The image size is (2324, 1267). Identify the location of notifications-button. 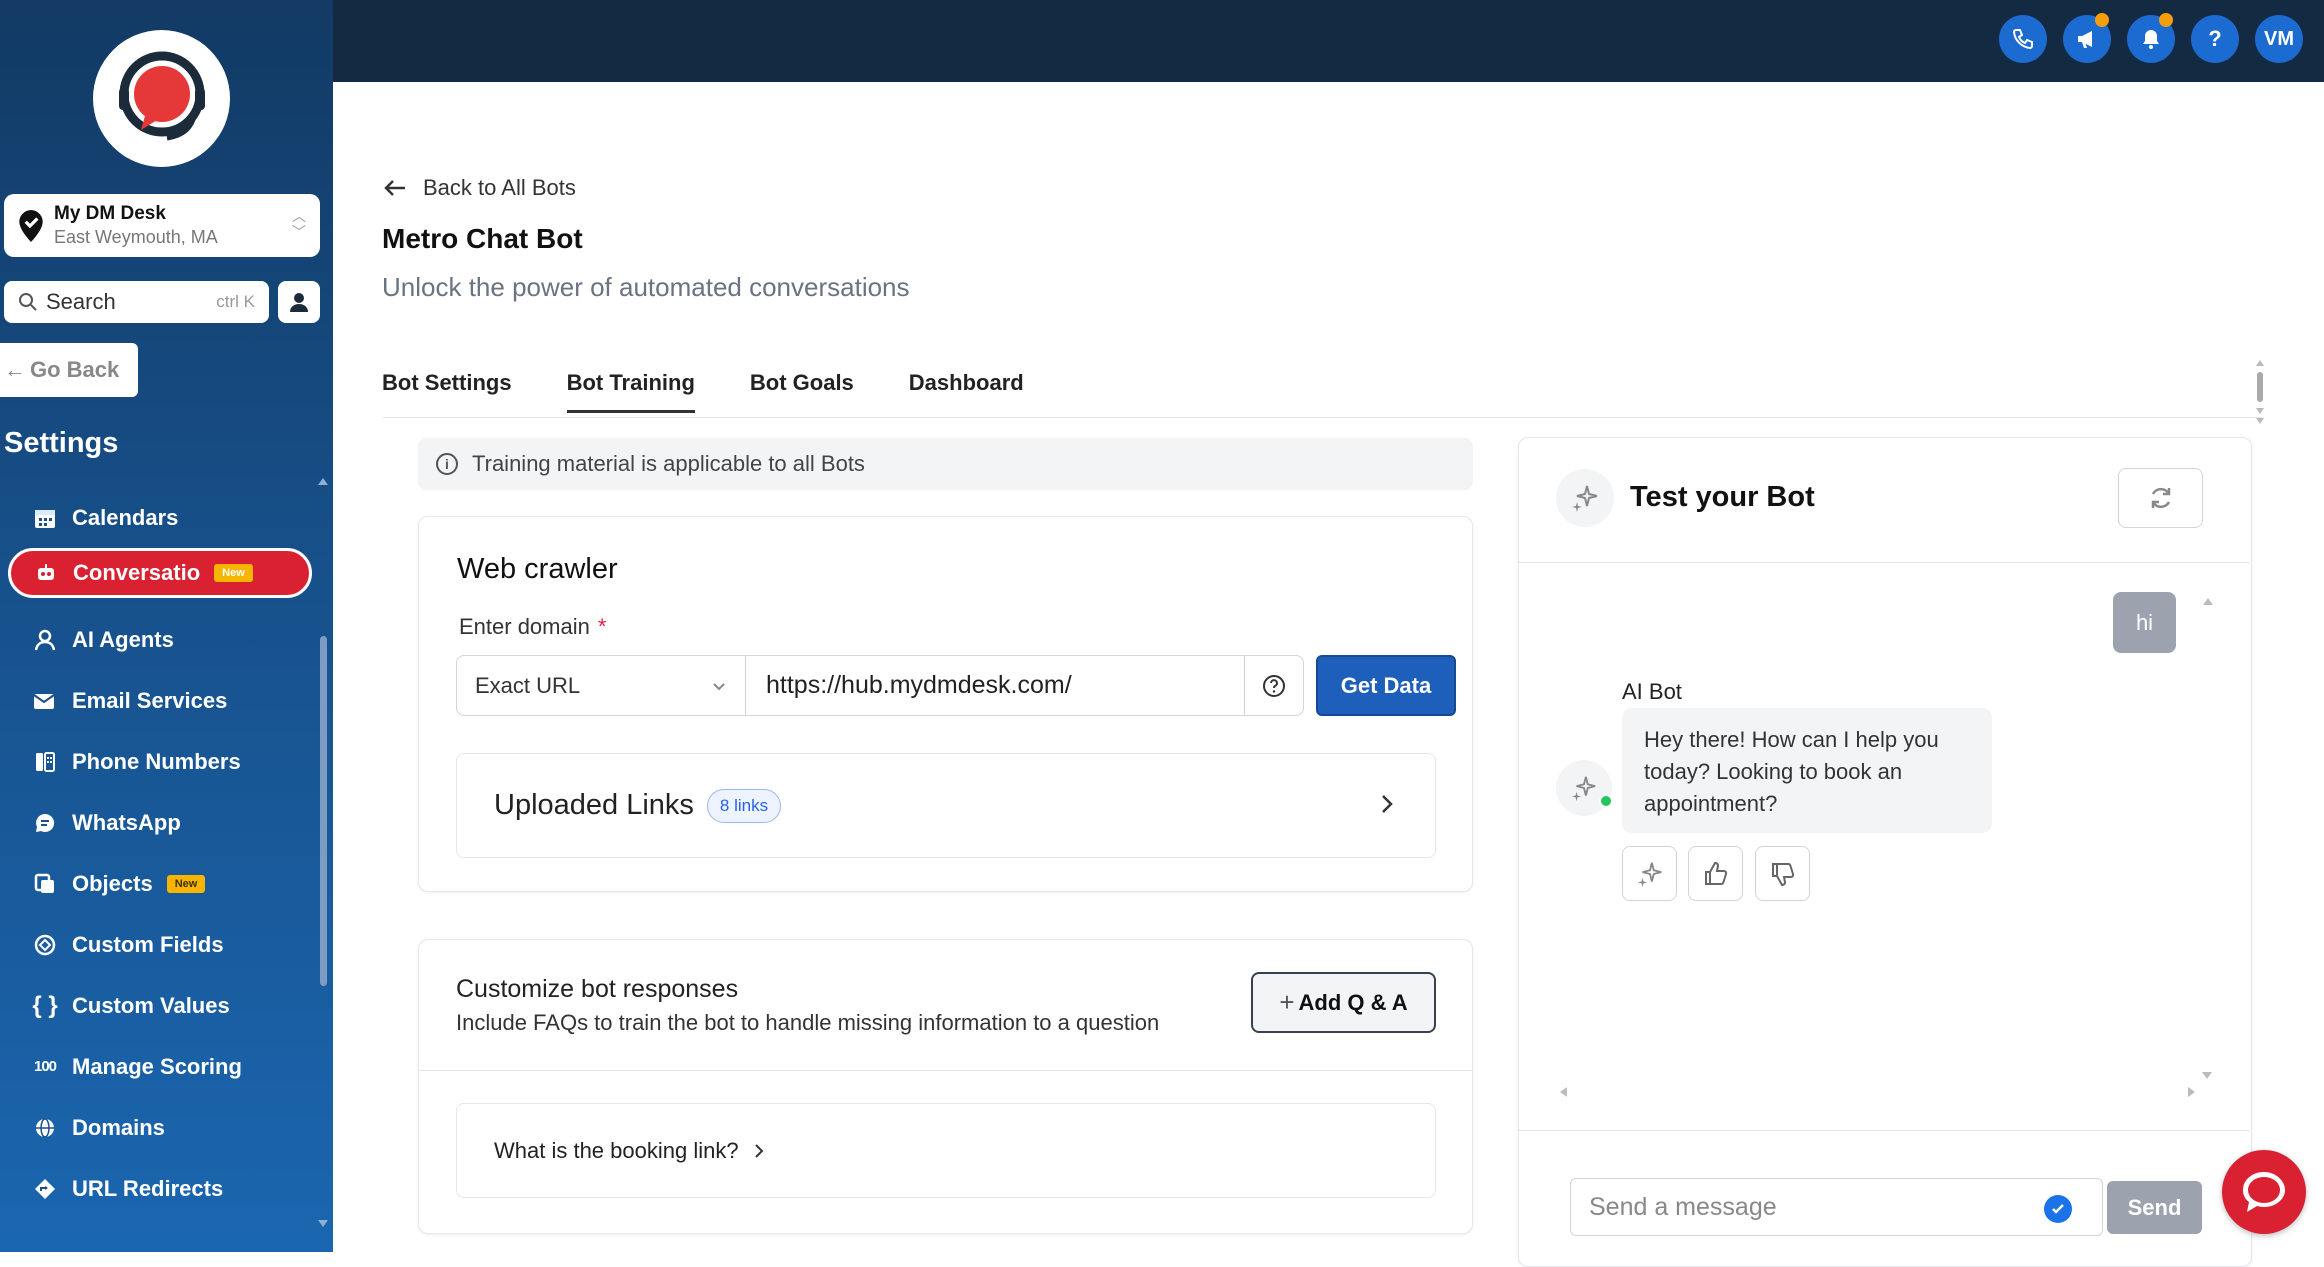
(2151, 38).